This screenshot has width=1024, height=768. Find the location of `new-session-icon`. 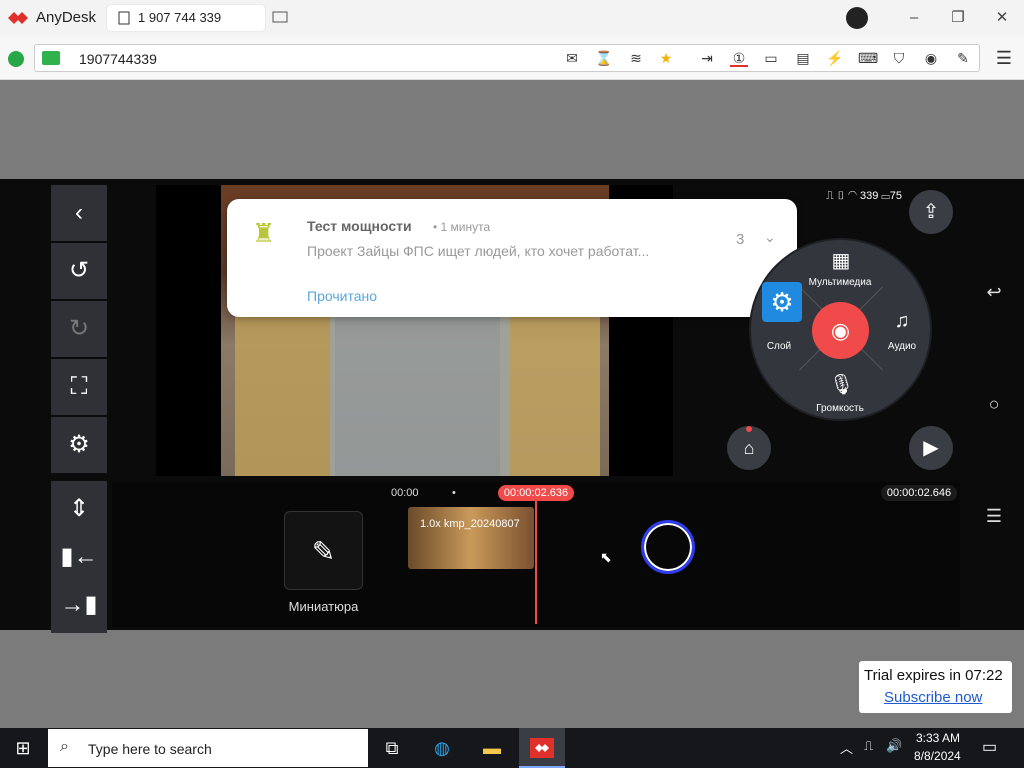

new-session-icon is located at coordinates (280, 18).